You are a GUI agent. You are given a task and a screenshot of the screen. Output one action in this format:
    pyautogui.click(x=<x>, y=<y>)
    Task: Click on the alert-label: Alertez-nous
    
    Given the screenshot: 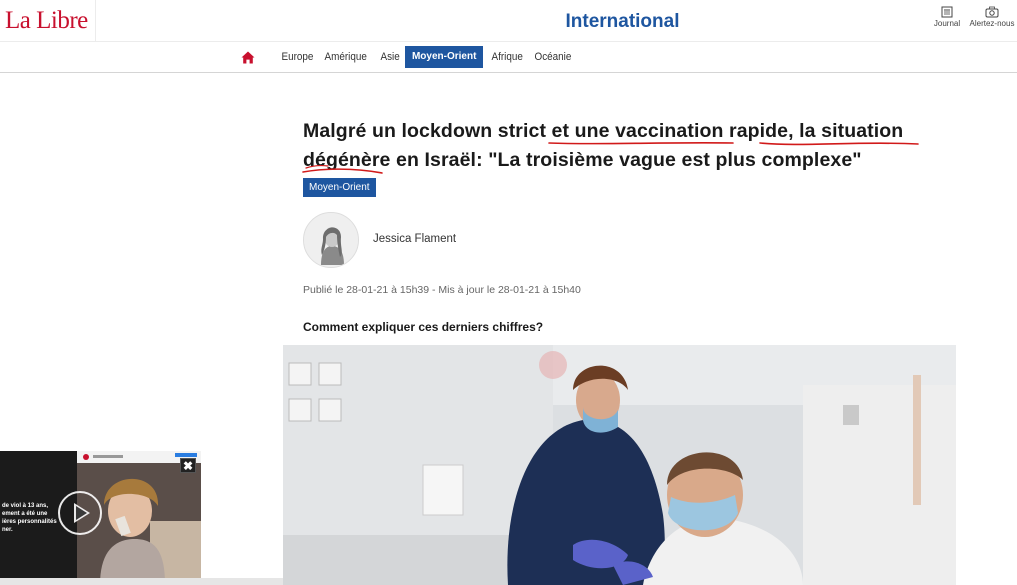 What is the action you would take?
    pyautogui.click(x=992, y=23)
    